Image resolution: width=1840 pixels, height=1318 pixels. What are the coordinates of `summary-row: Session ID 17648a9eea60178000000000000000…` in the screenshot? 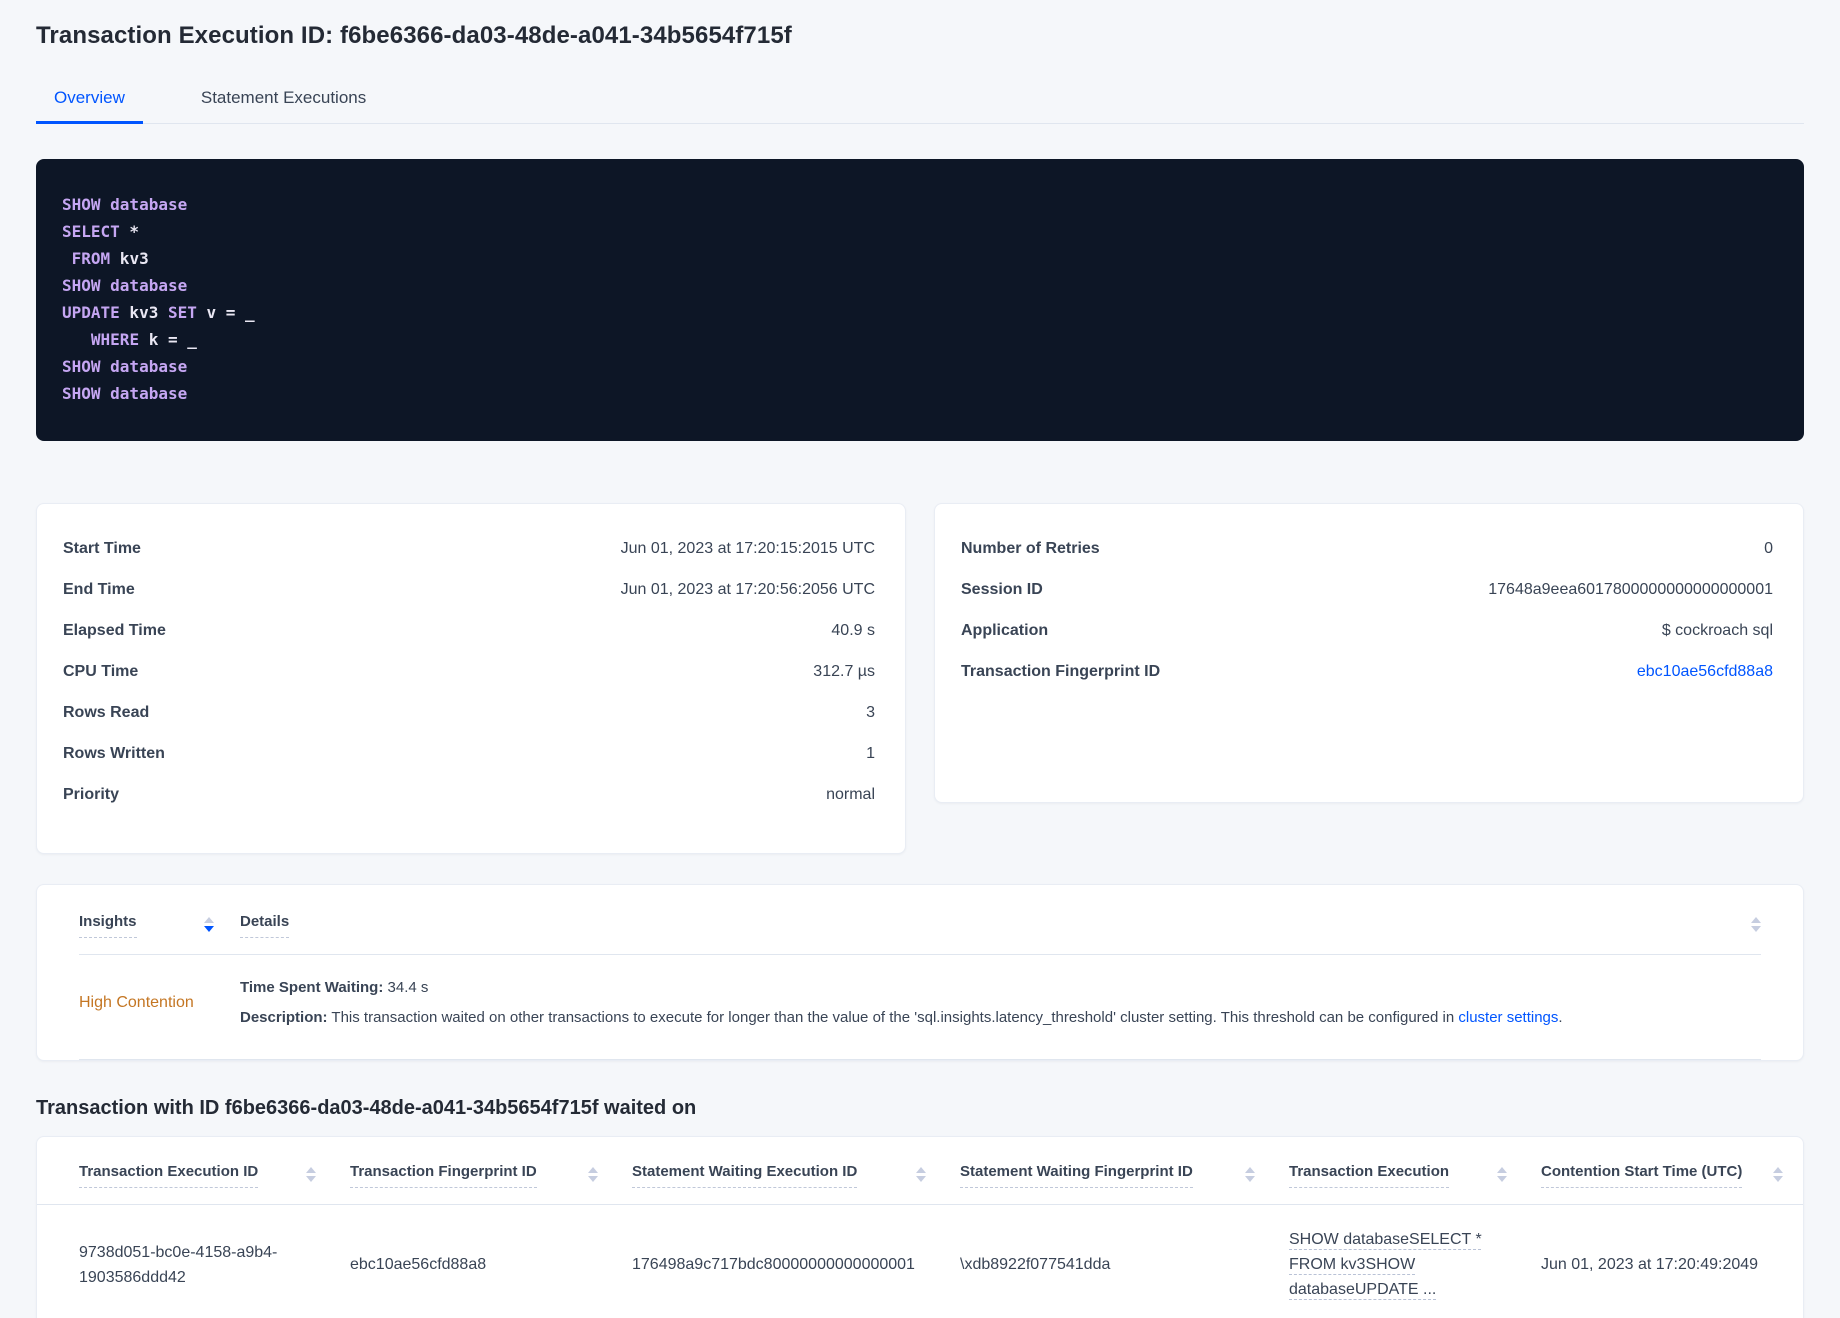 It's located at (1367, 601).